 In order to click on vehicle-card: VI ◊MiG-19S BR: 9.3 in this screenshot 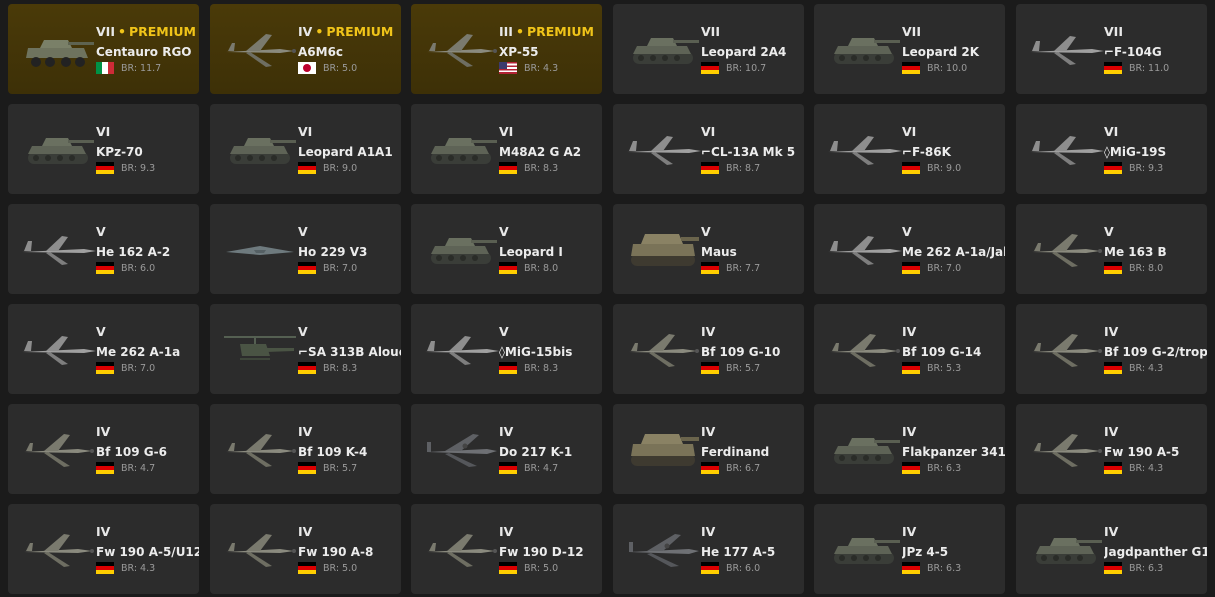, I will do `click(1111, 149)`.